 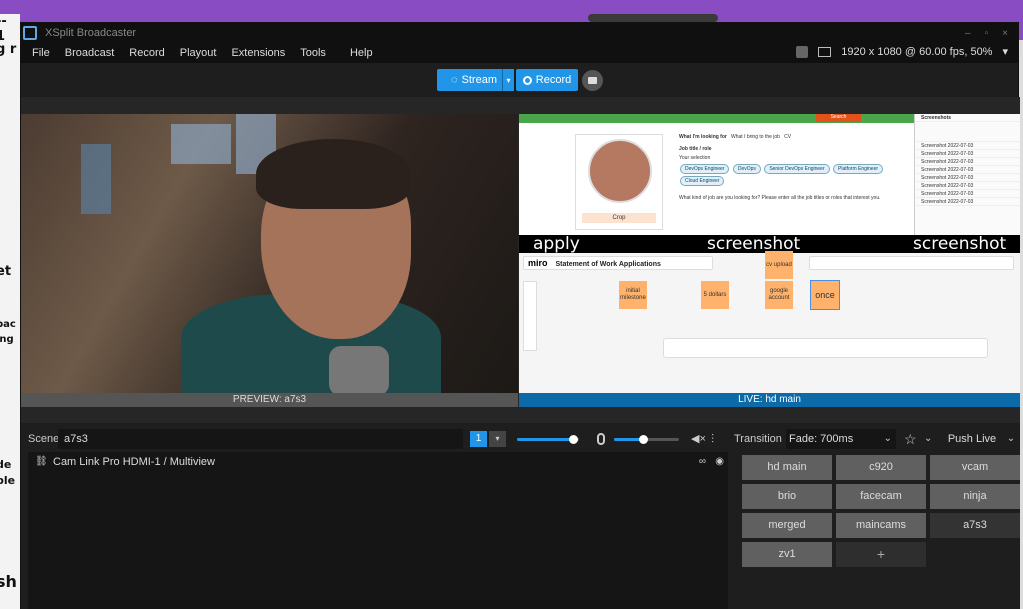 What do you see at coordinates (508, 80) in the screenshot?
I see `stream-dropdown-button: ▾` at bounding box center [508, 80].